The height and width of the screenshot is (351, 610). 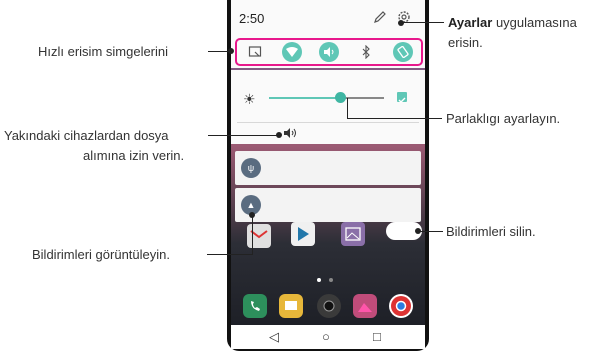 I want to click on play-store-icon, so click(x=303, y=234).